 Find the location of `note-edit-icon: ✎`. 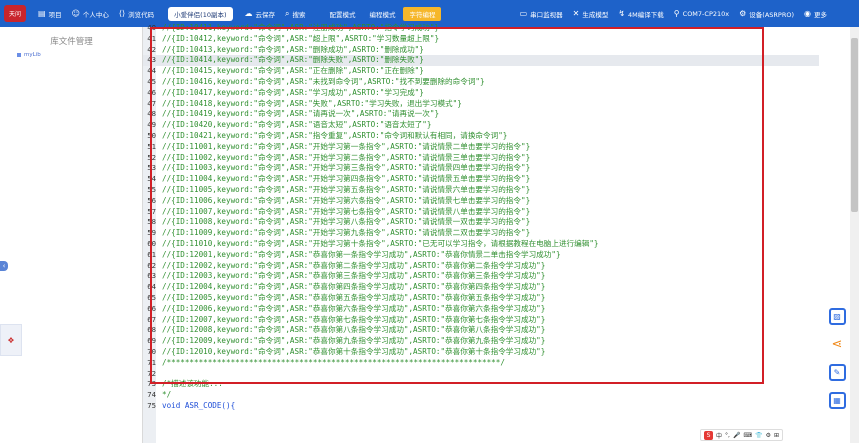

note-edit-icon: ✎ is located at coordinates (837, 372).